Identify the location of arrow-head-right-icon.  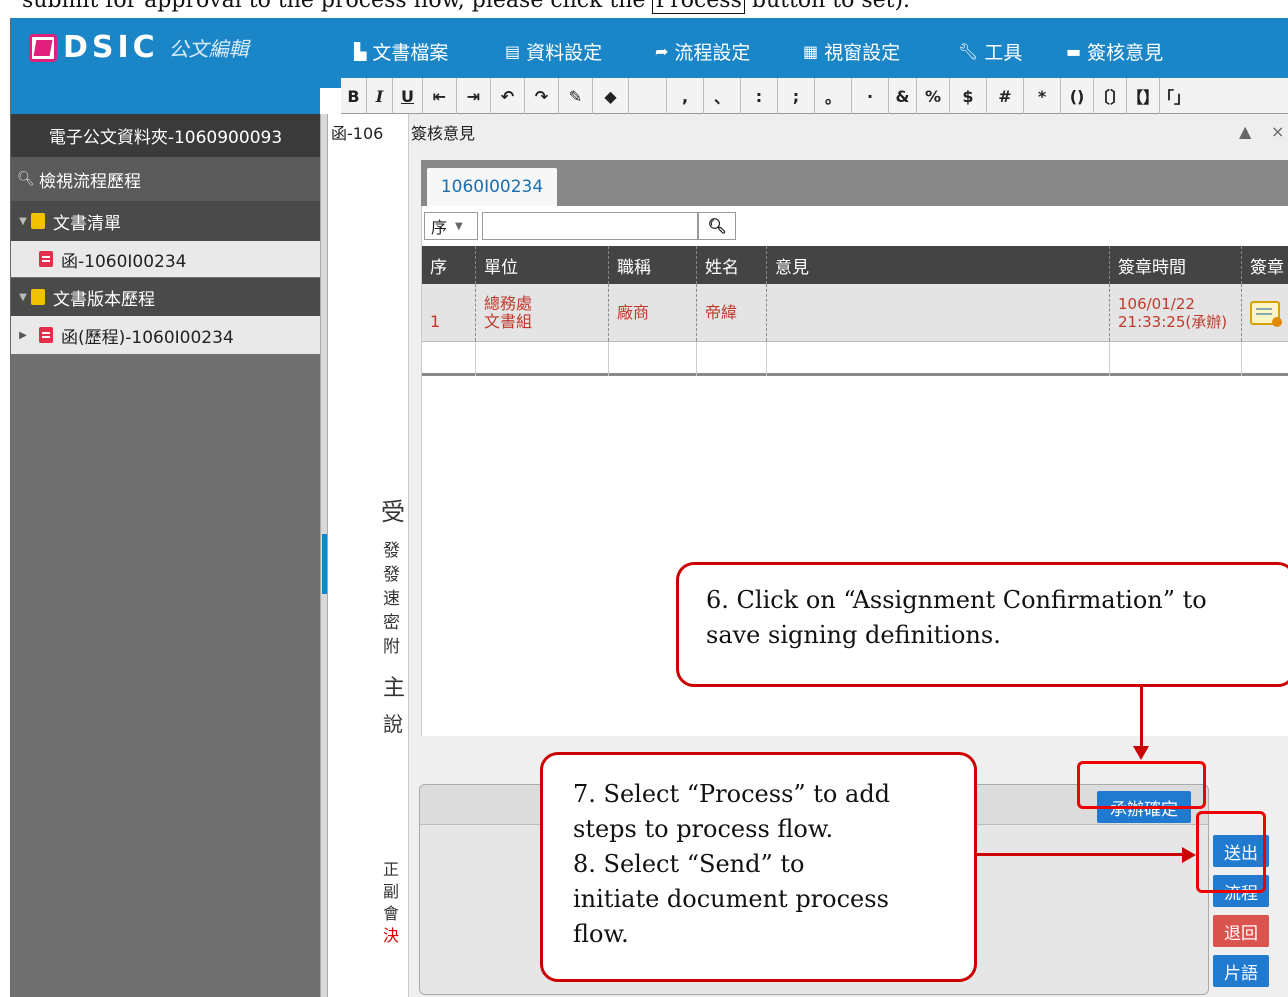
(1189, 855).